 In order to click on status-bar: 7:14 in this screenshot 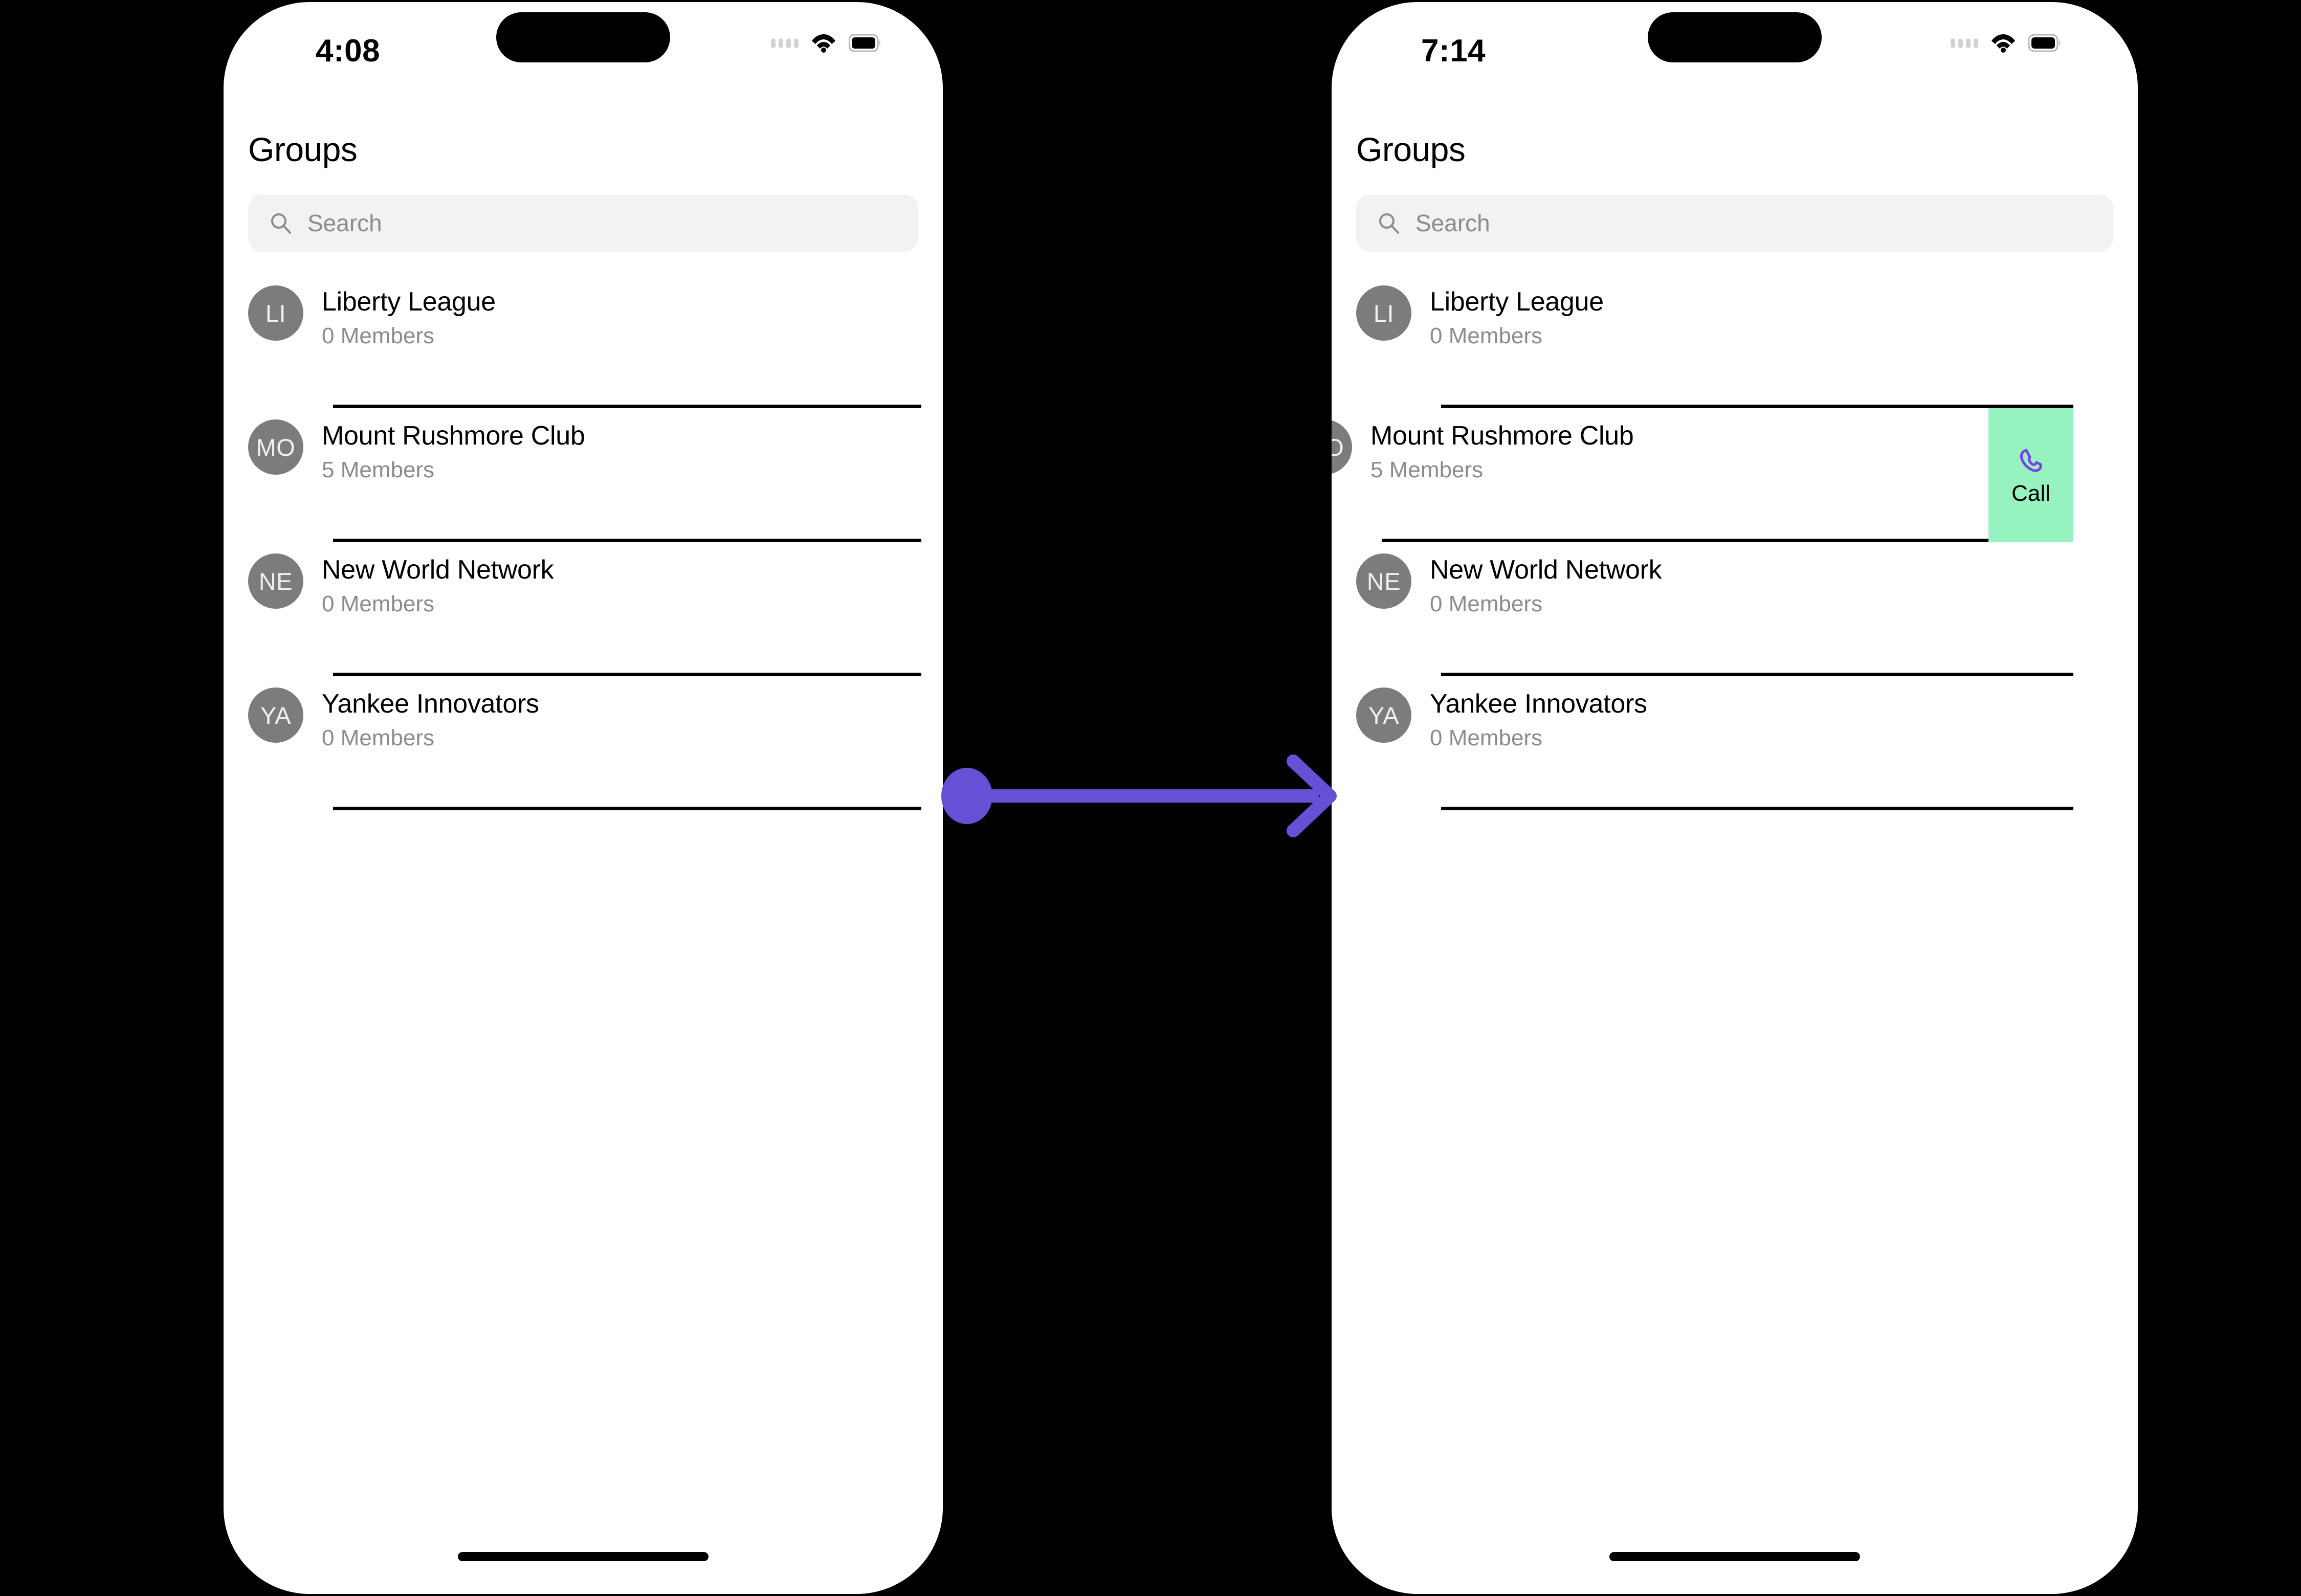, I will do `click(1735, 50)`.